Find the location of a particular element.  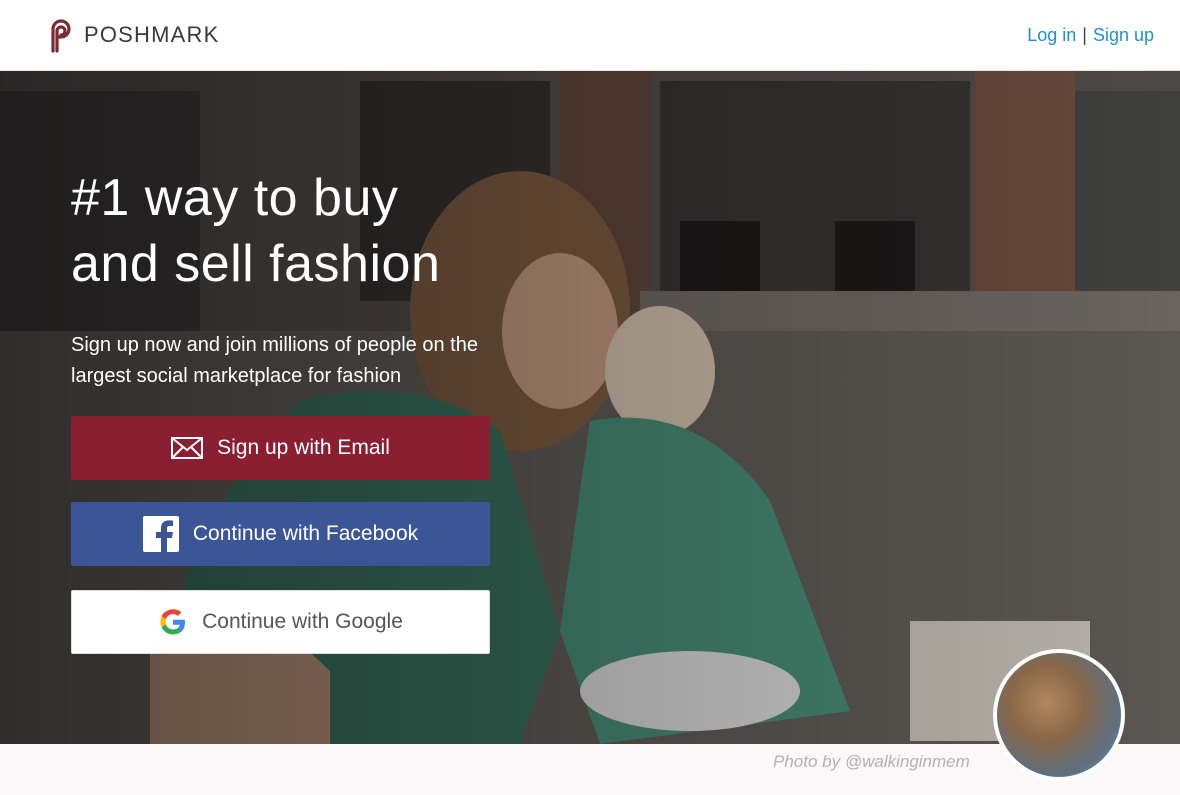

google-icon is located at coordinates (173, 622).